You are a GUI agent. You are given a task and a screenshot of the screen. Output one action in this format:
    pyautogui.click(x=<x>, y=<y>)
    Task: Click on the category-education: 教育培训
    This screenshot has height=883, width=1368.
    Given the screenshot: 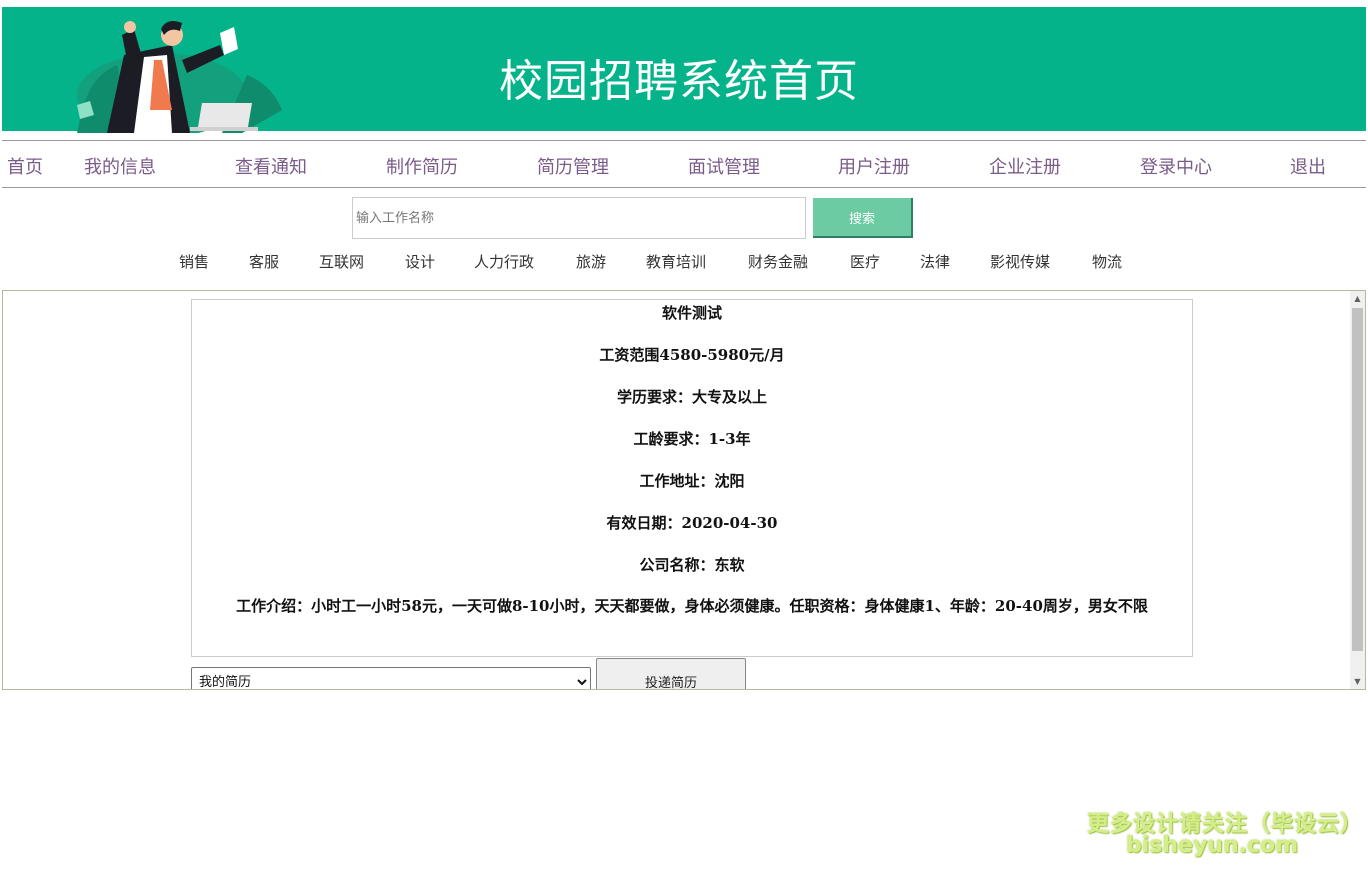 What is the action you would take?
    pyautogui.click(x=676, y=261)
    